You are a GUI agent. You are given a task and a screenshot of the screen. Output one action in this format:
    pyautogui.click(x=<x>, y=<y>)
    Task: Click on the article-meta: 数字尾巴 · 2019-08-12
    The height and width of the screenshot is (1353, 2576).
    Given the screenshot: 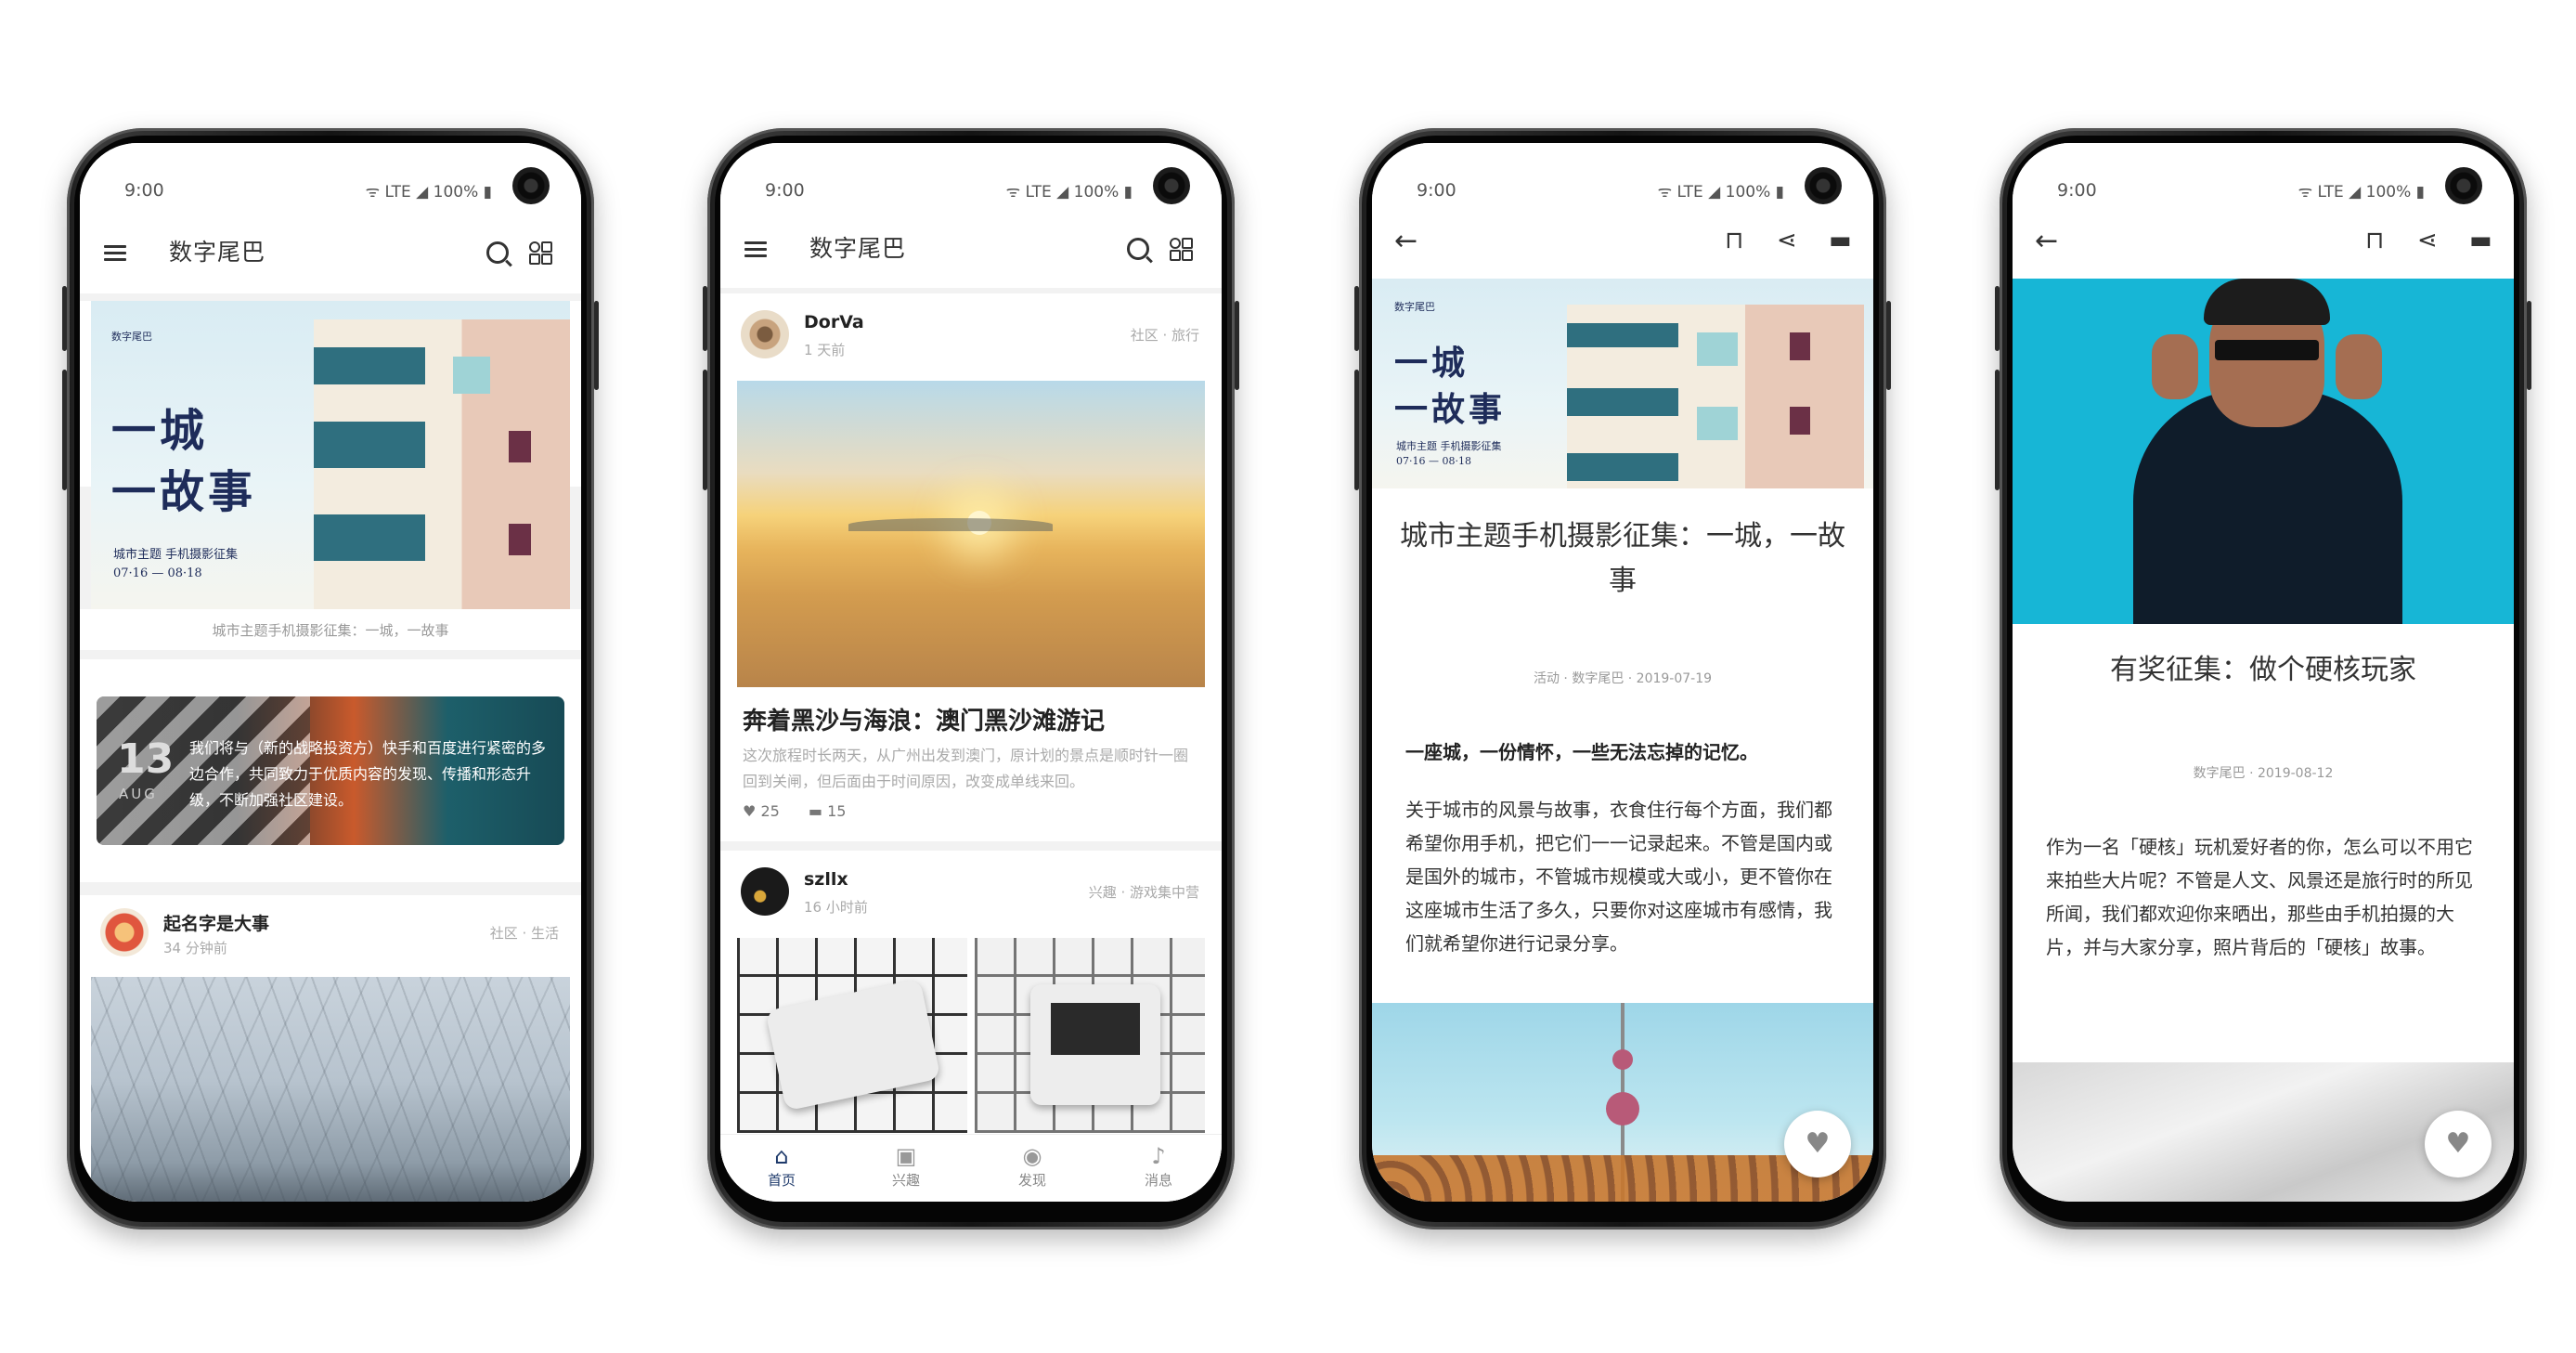 What is the action you would take?
    pyautogui.click(x=2263, y=773)
    